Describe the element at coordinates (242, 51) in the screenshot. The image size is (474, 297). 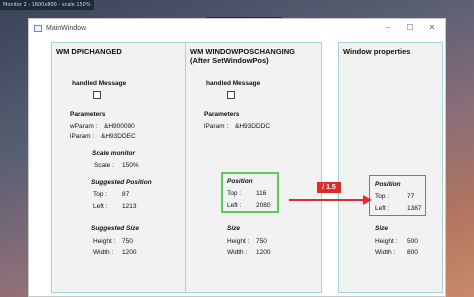
I see `panel-title: WM WINDOWPOSCHANGING` at that location.